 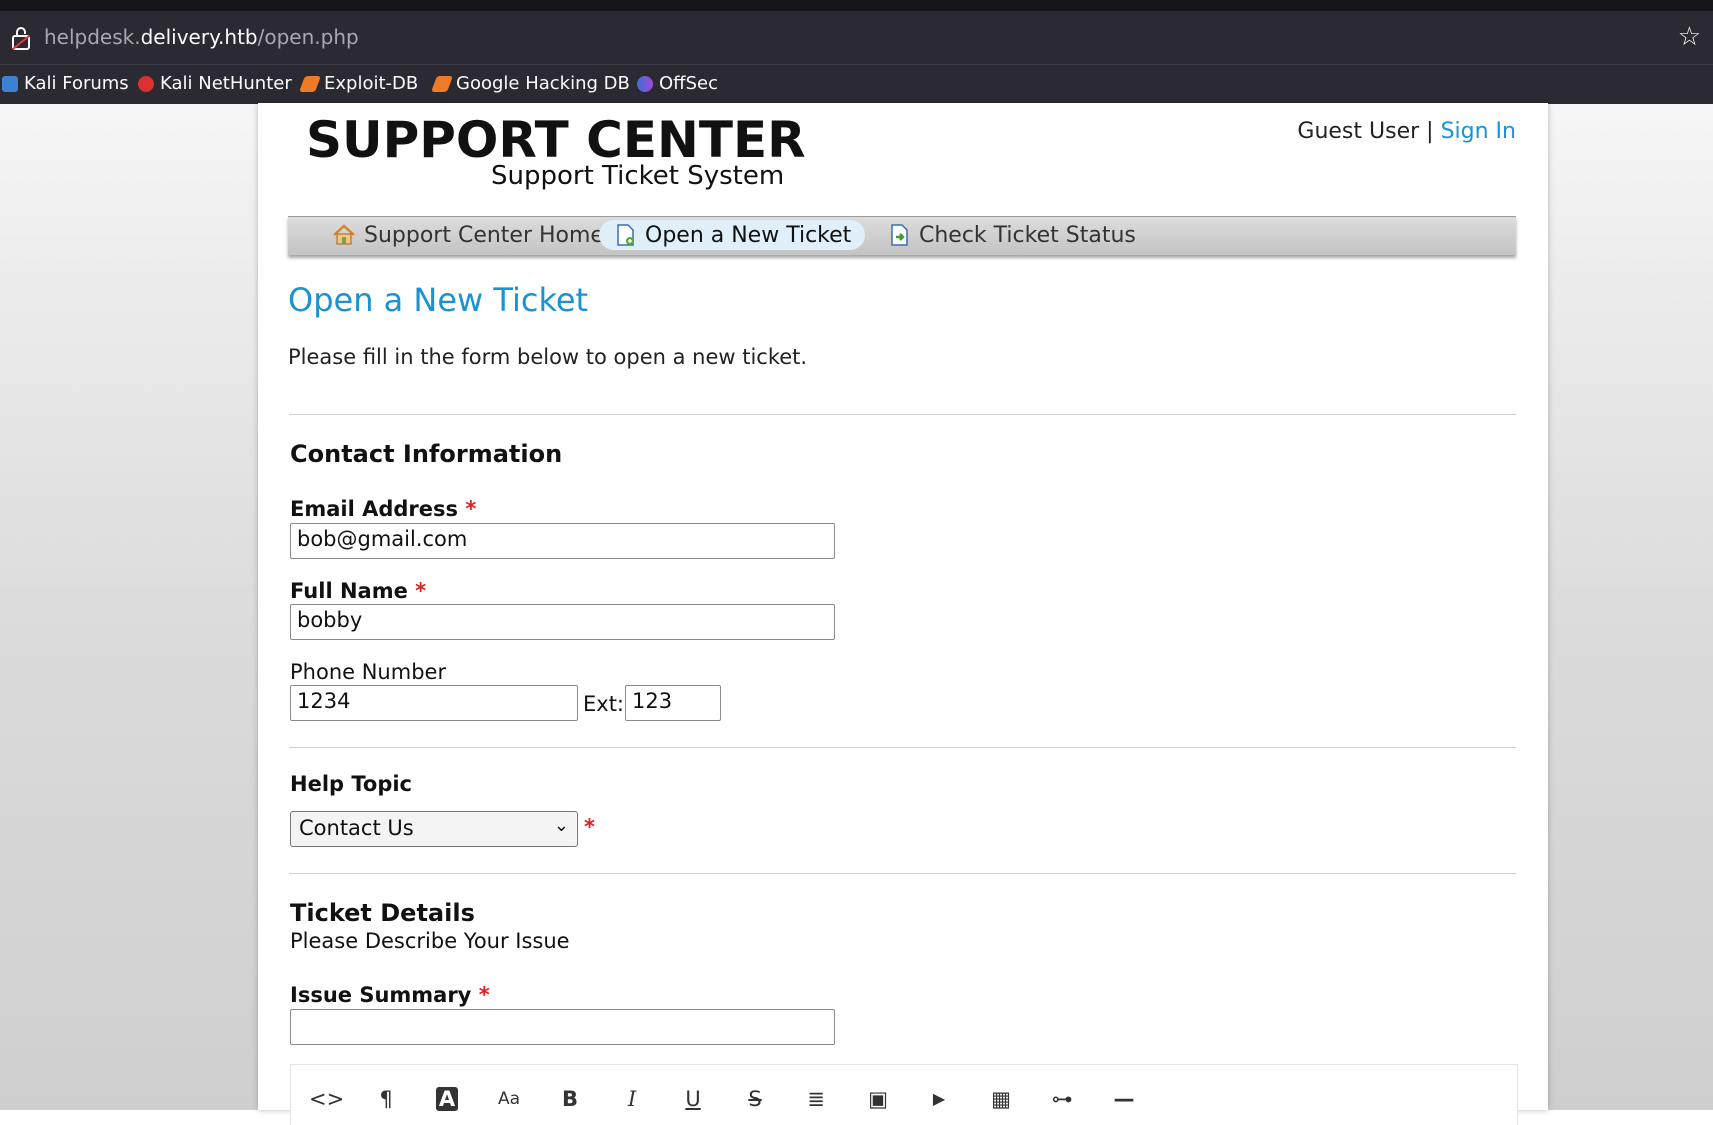 I want to click on bookmark-label: Kali Forums, so click(x=76, y=83).